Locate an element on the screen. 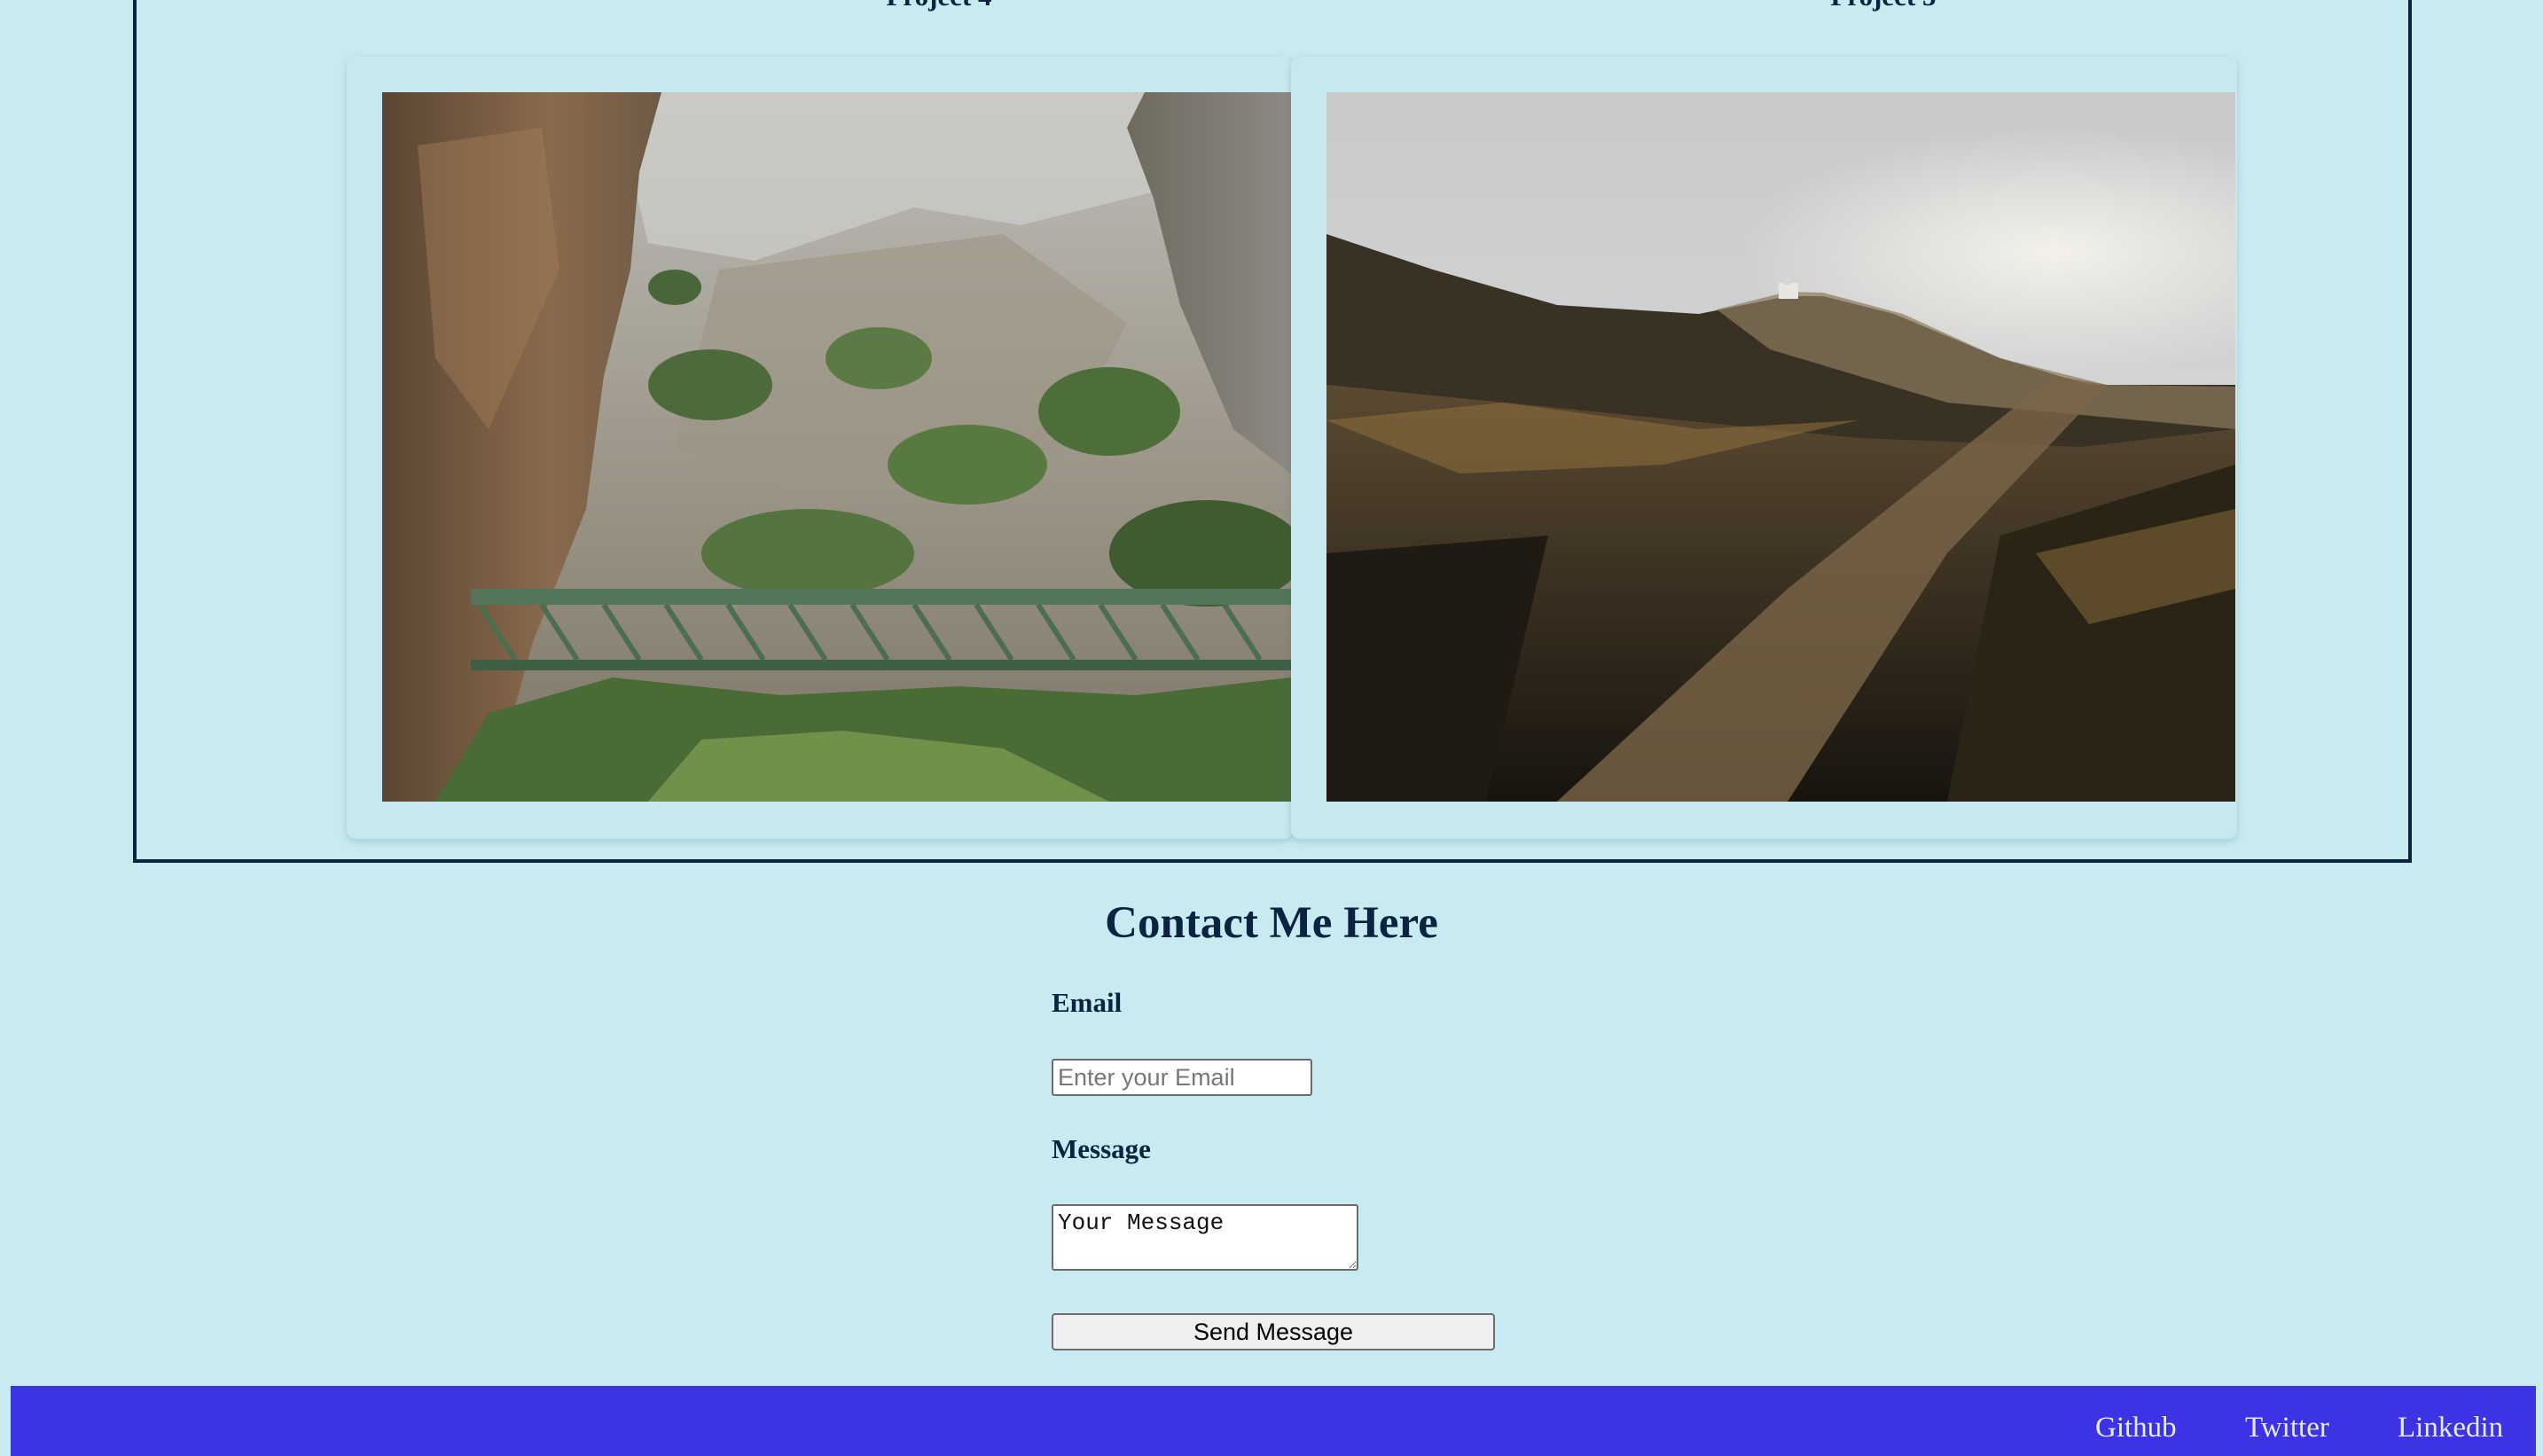  email-label: Email is located at coordinates (1087, 1002).